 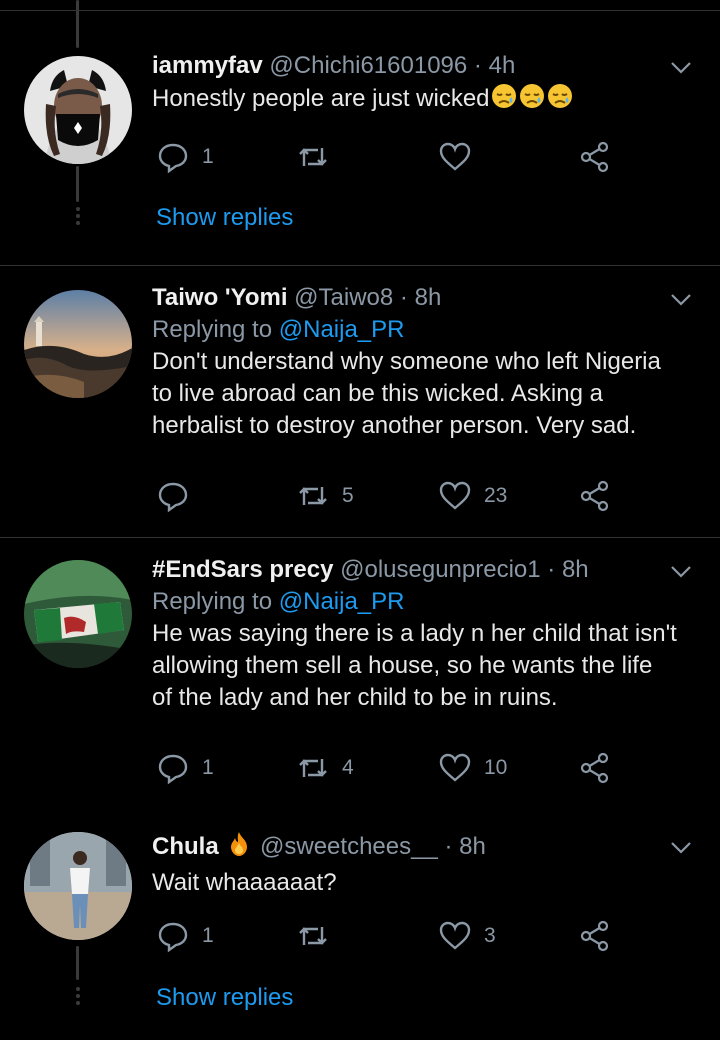 I want to click on user-handle: @sweetchees__, so click(x=349, y=846).